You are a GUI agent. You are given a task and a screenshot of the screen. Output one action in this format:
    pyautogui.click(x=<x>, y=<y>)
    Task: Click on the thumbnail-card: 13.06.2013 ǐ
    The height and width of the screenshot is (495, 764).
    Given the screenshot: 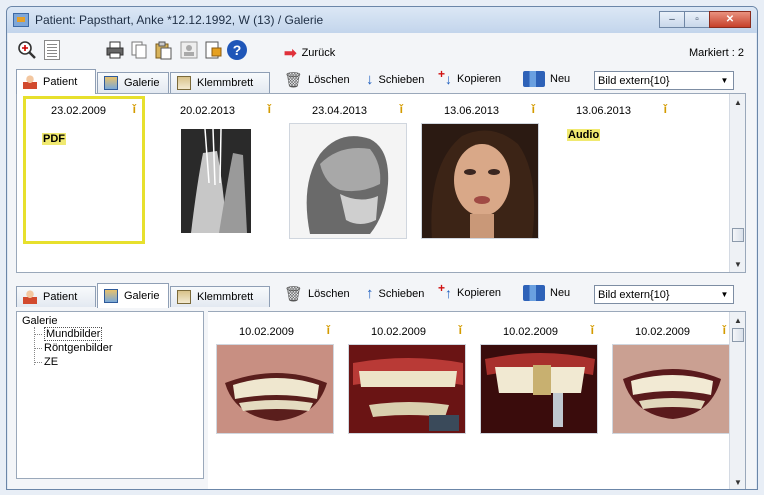 What is the action you would take?
    pyautogui.click(x=480, y=170)
    